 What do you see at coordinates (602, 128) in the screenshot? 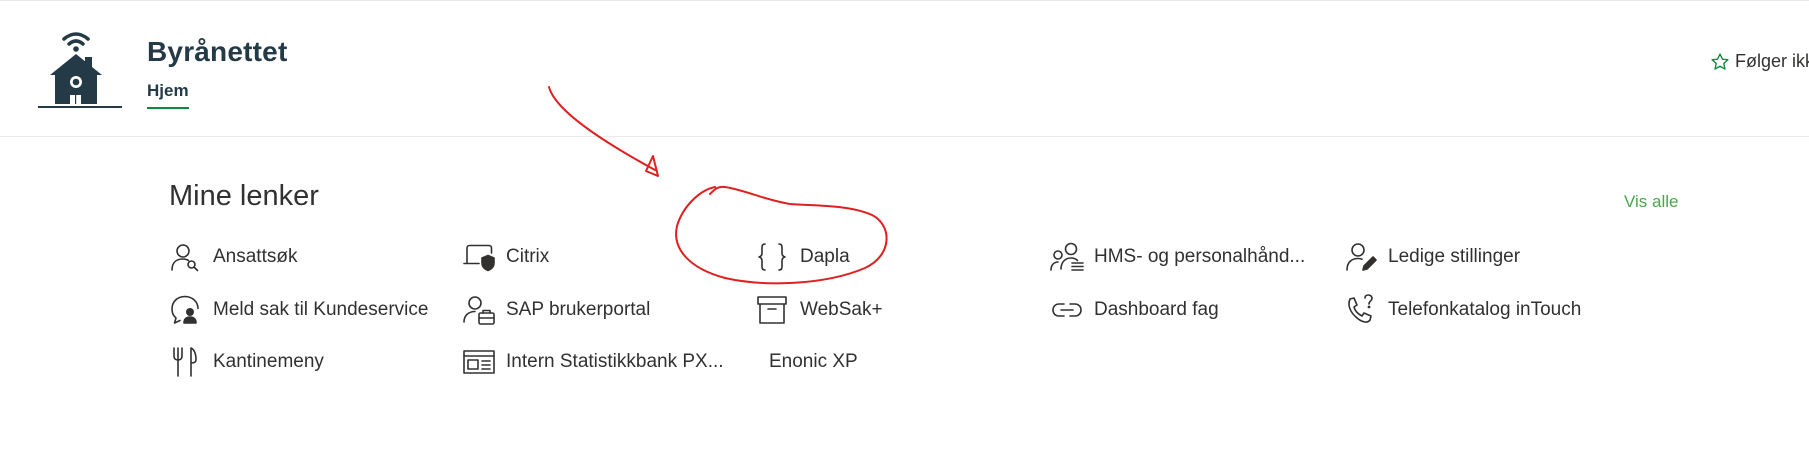
I see `annotation-arrow-line` at bounding box center [602, 128].